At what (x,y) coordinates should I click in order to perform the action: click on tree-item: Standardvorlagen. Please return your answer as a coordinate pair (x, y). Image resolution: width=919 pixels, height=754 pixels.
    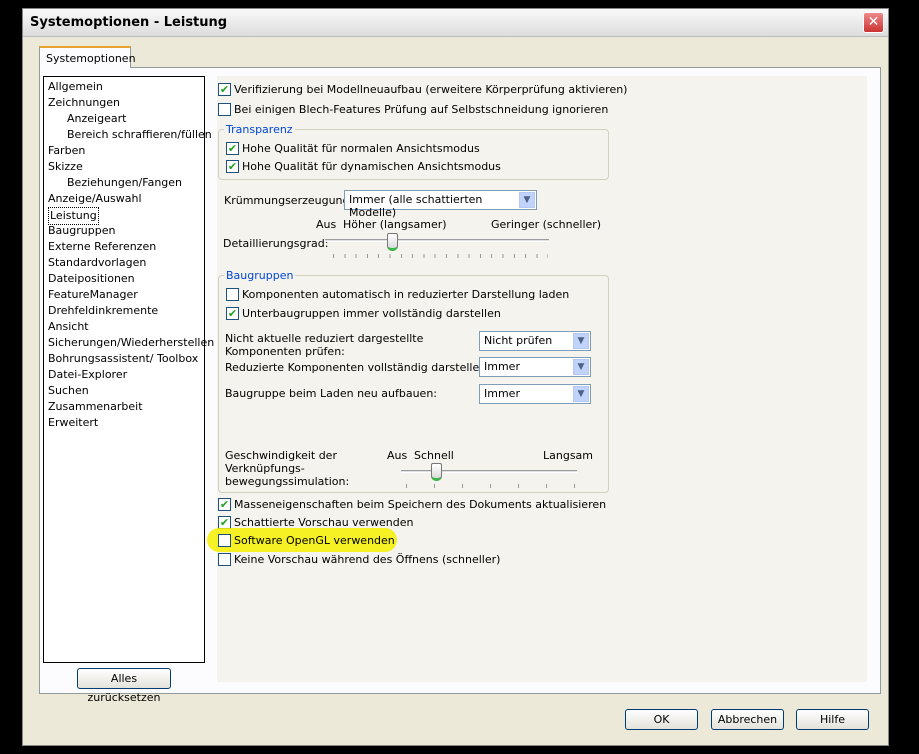
    Looking at the image, I should click on (124, 263).